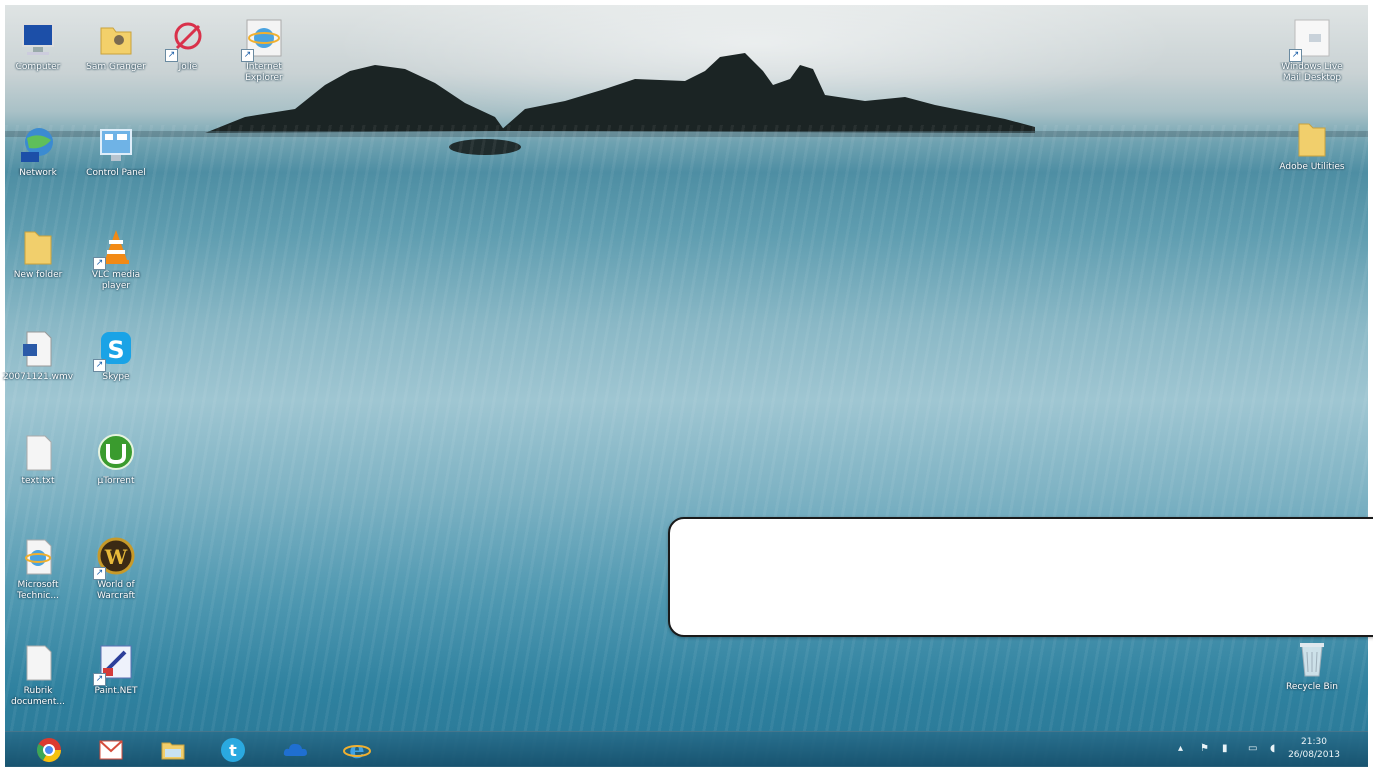 The width and height of the screenshot is (1373, 771). Describe the element at coordinates (263, 40) in the screenshot. I see `internet-explorer-icon: ↗` at that location.